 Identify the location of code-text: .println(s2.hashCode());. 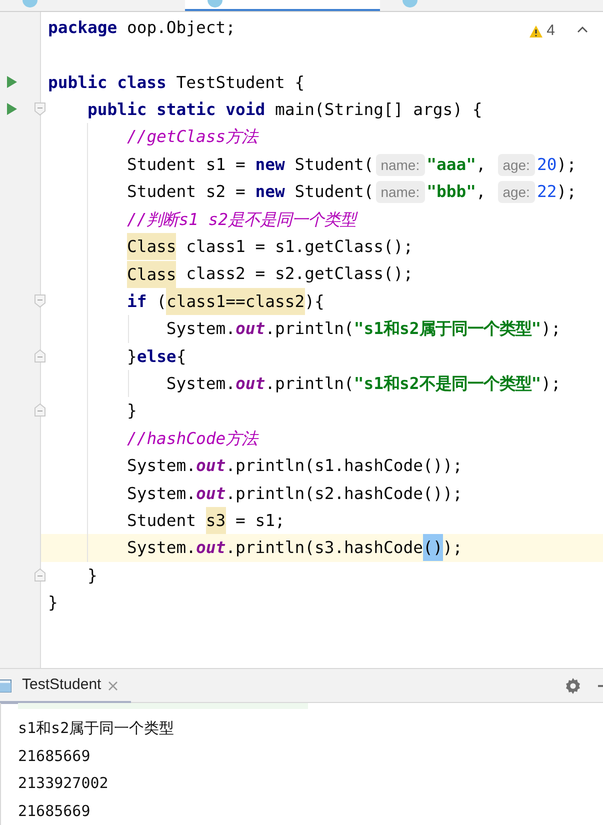
(344, 493).